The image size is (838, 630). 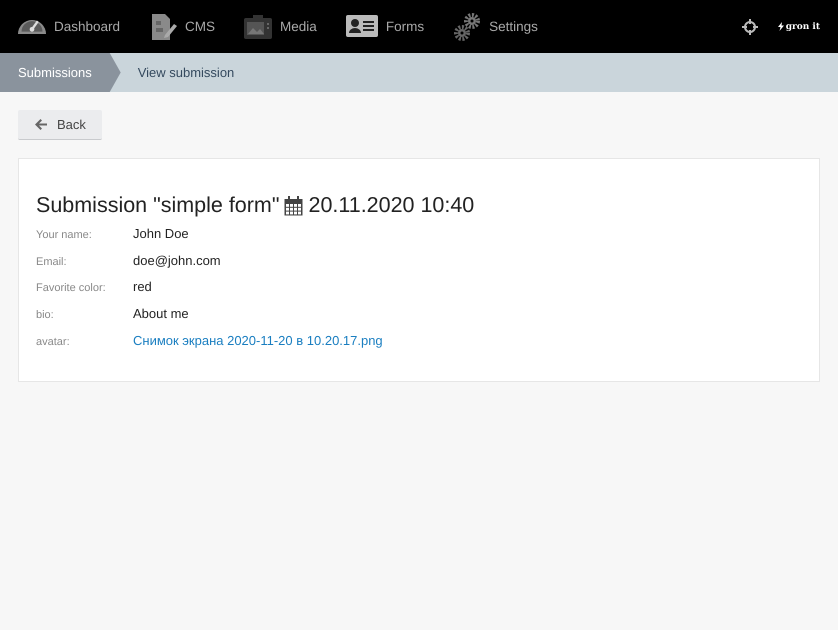 What do you see at coordinates (158, 205) in the screenshot?
I see `submission-title: Submission "simple form"` at bounding box center [158, 205].